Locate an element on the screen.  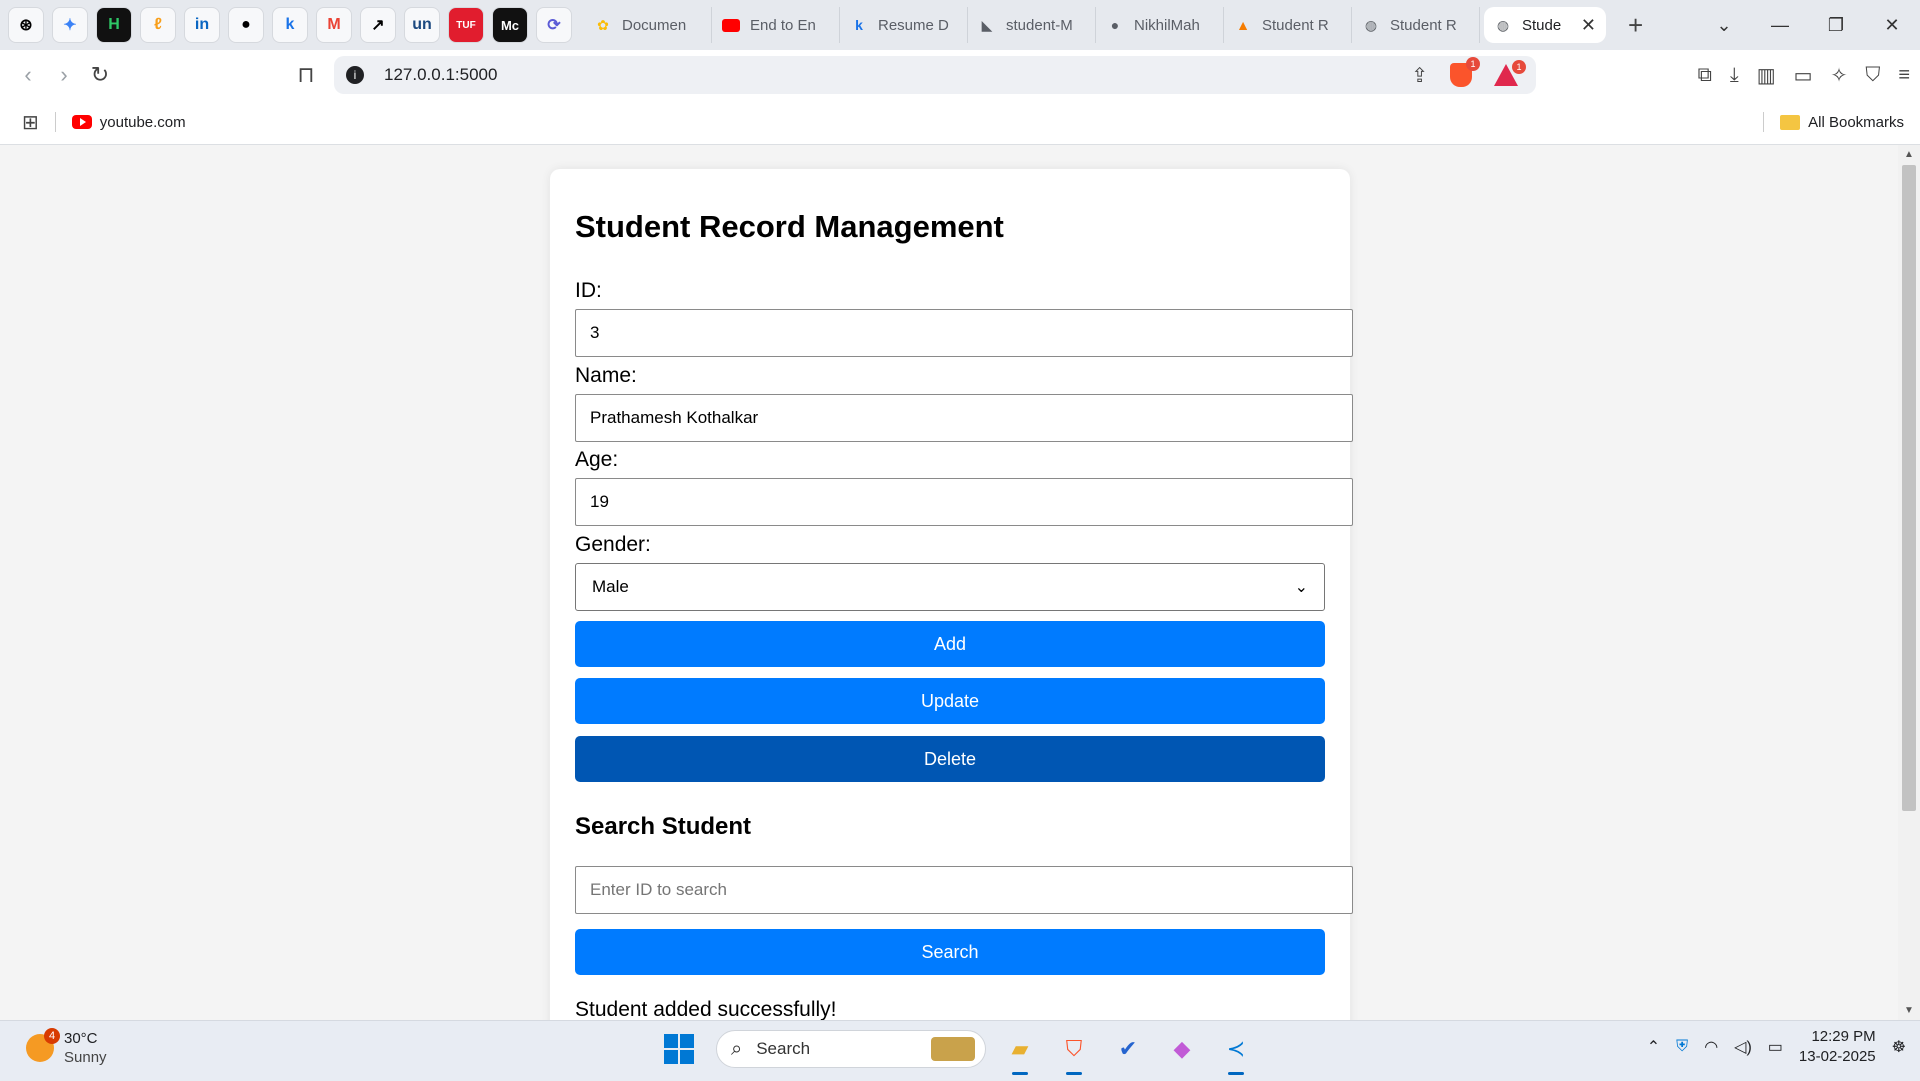
tab-label: Student R is located at coordinates (1295, 25).